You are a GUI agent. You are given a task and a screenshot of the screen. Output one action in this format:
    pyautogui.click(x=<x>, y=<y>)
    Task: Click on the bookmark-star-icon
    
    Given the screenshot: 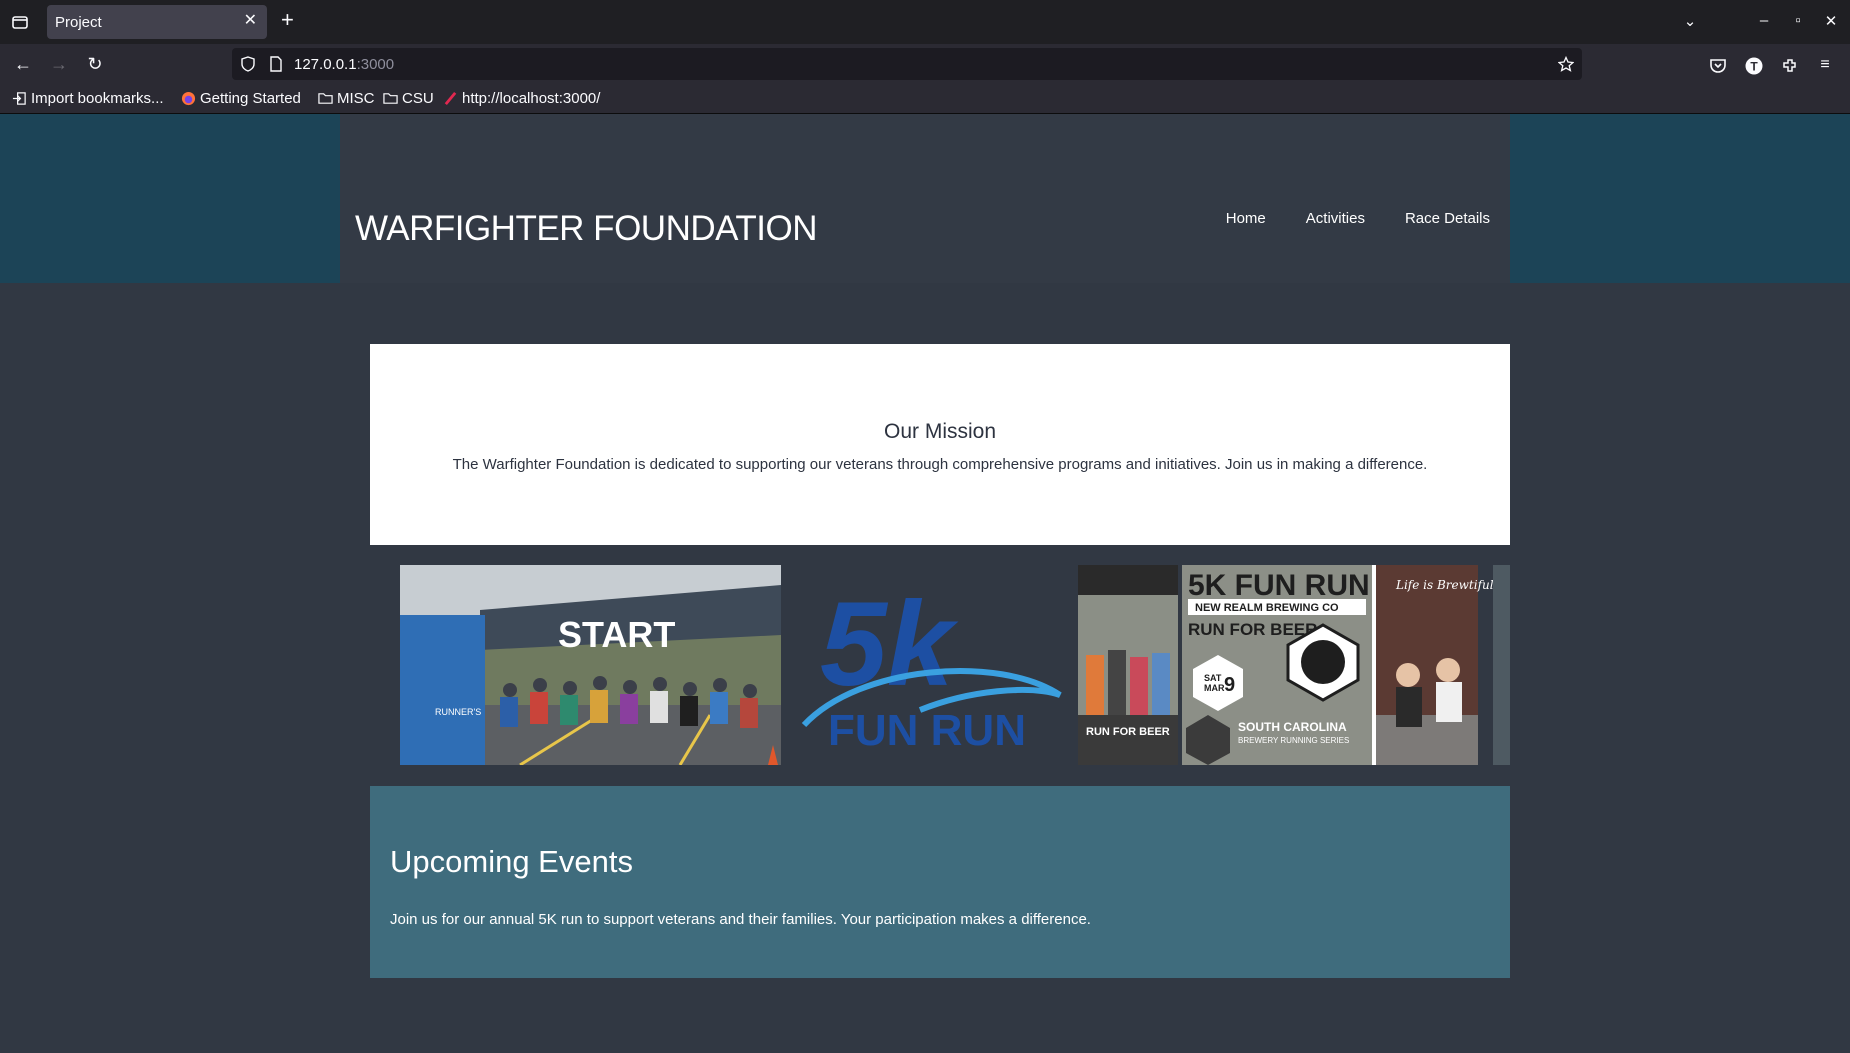 What is the action you would take?
    pyautogui.click(x=1566, y=64)
    